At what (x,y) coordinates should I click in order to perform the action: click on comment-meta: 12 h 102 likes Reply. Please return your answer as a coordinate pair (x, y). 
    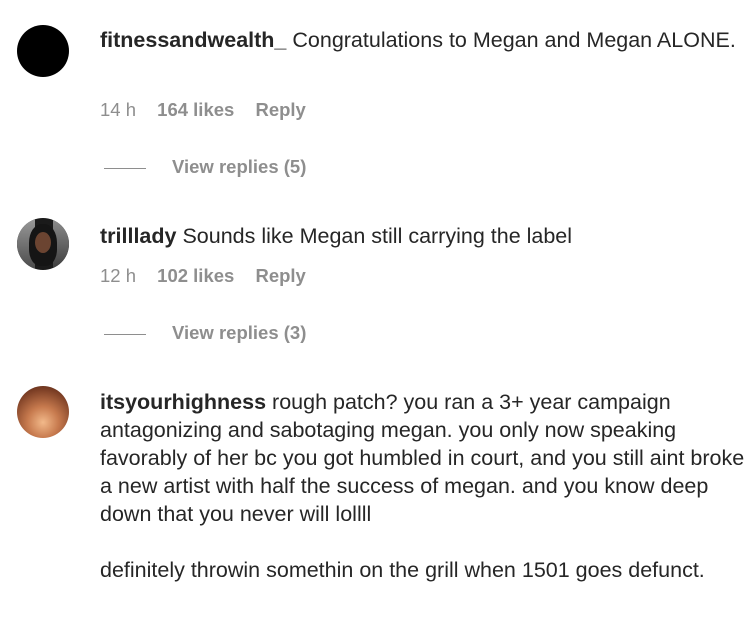
    Looking at the image, I should click on (211, 276).